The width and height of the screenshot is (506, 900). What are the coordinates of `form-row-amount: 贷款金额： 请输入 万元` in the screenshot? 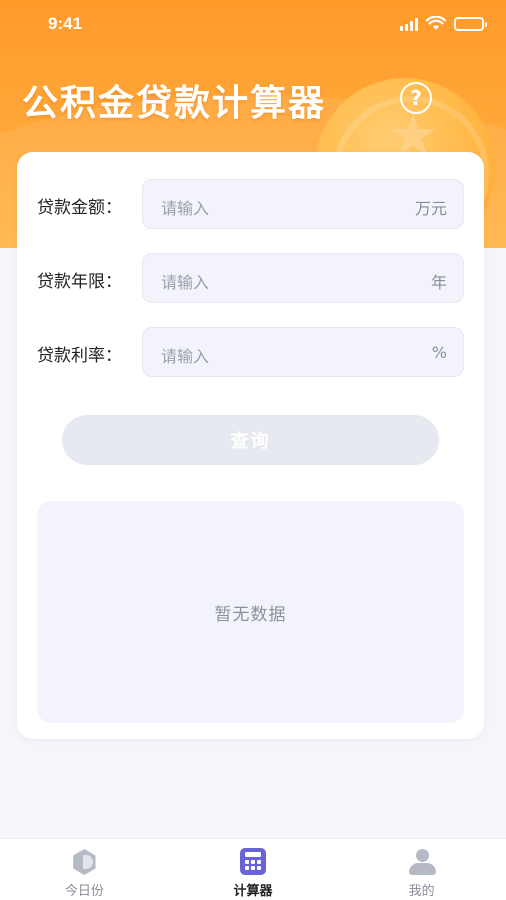 It's located at (250, 204).